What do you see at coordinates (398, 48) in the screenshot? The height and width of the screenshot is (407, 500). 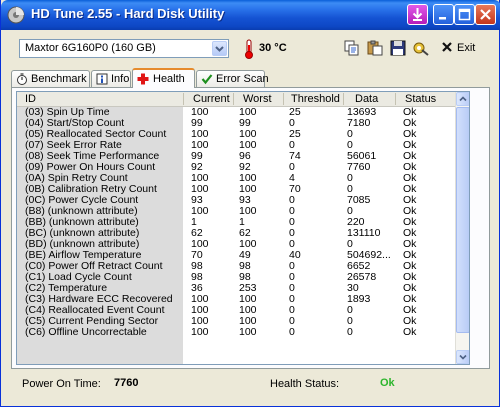 I see `save-icon` at bounding box center [398, 48].